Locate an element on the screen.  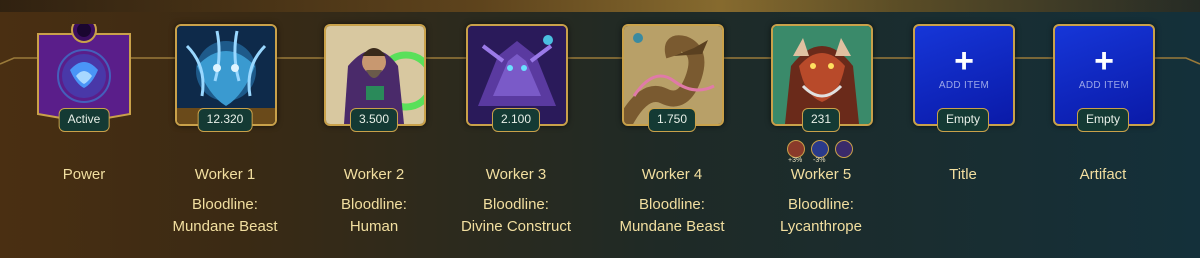
potion-icon is located at coordinates (820, 149).